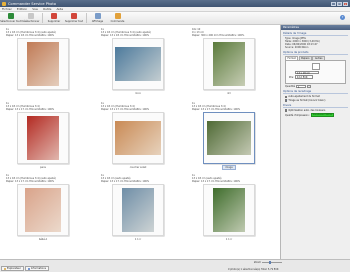  I want to click on detail-source: Source: 2006 Nikon, so click(297, 48).